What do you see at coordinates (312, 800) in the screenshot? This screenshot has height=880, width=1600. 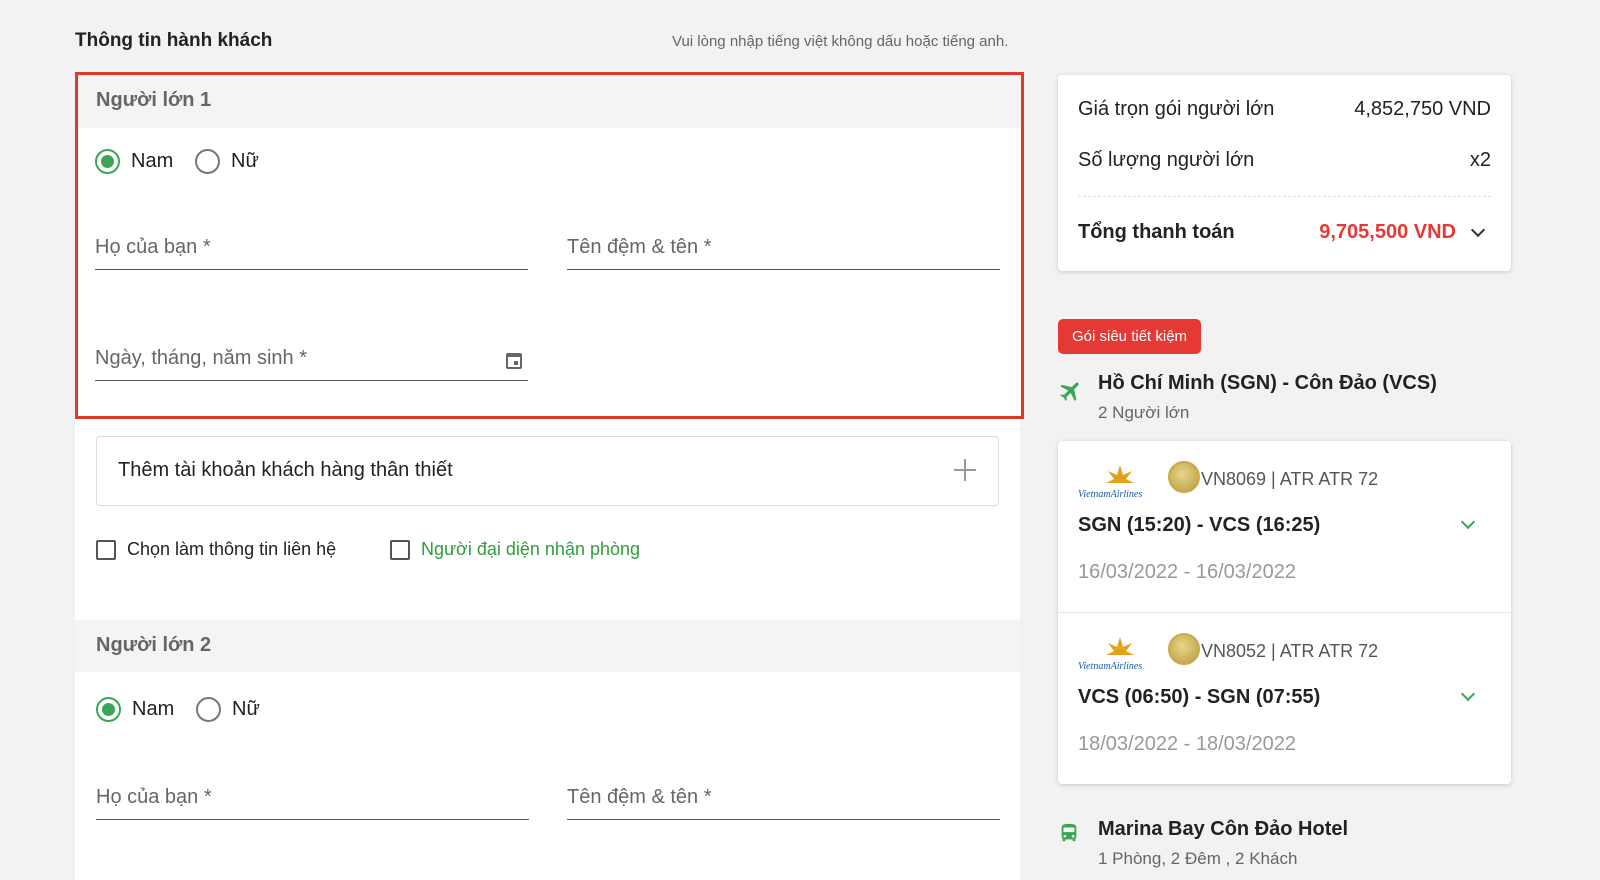 I see `adult-2-last-name-field: Họ của bạn *` at bounding box center [312, 800].